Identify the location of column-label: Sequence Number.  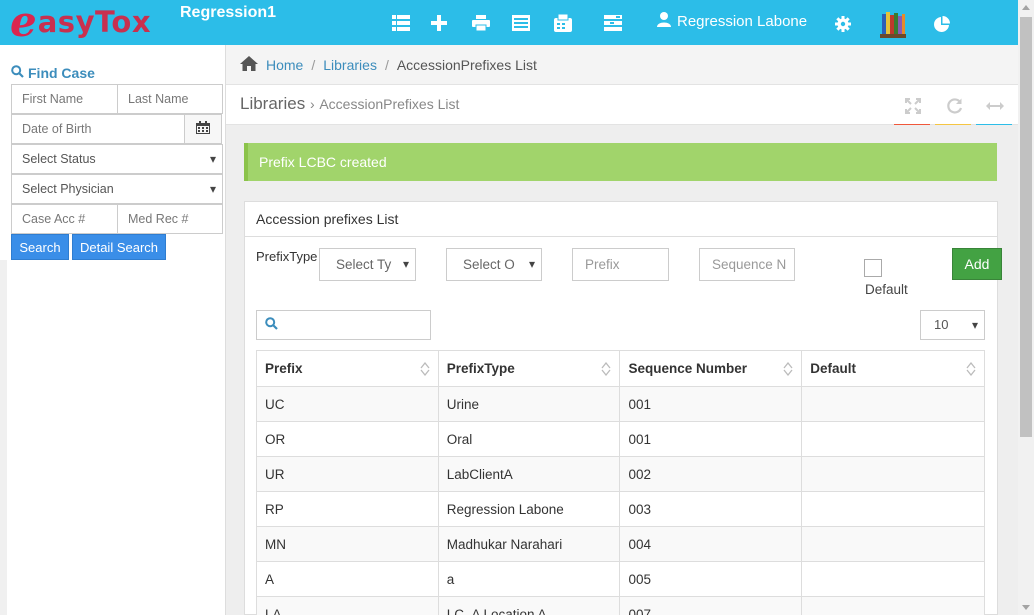
(688, 368).